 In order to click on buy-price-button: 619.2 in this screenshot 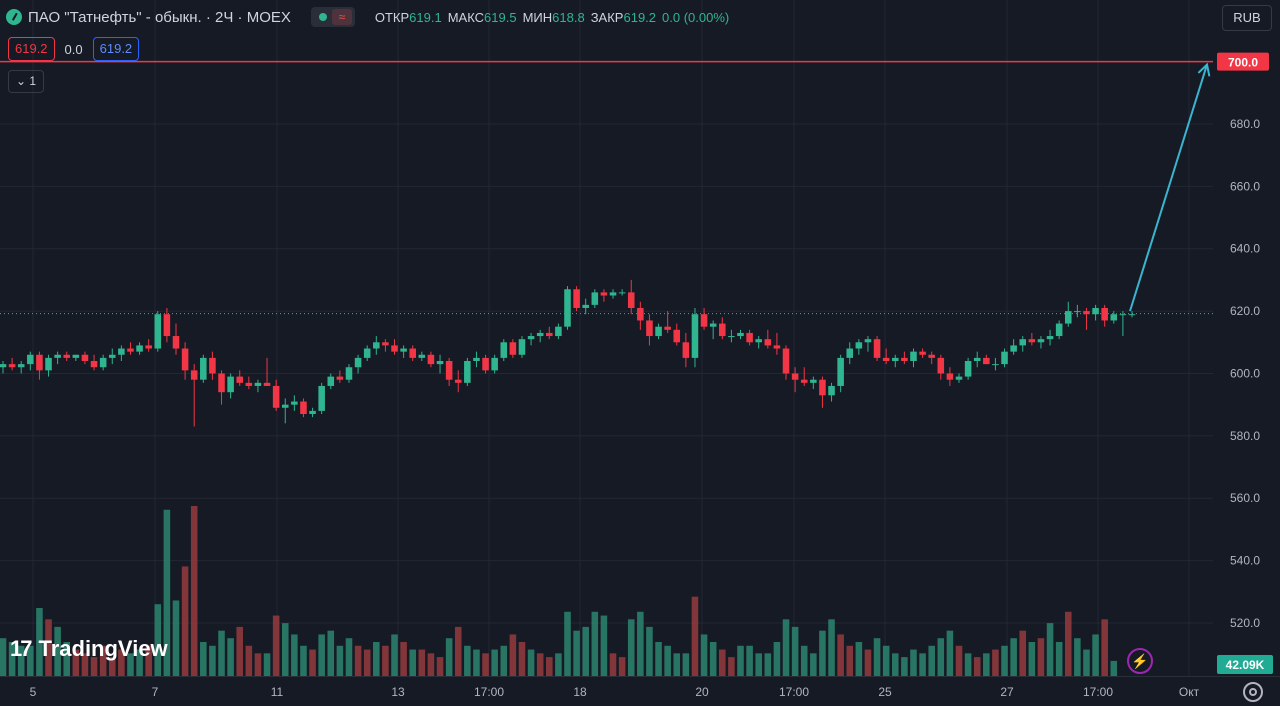, I will do `click(116, 49)`.